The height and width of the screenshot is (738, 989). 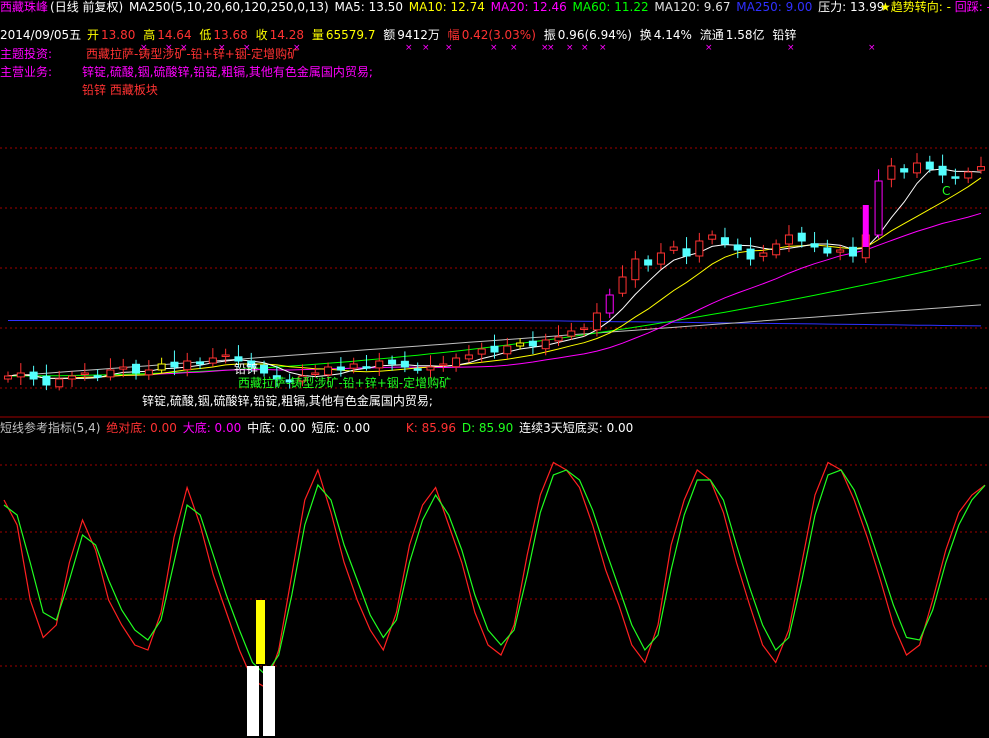 What do you see at coordinates (430, 428) in the screenshot?
I see `k-value: K: 85.96` at bounding box center [430, 428].